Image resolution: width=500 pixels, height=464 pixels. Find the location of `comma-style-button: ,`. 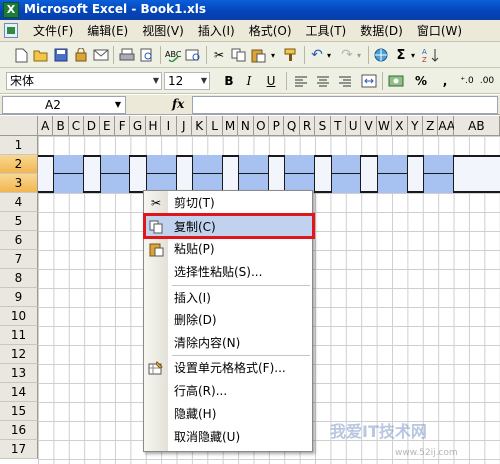

comma-style-button: , is located at coordinates (445, 81).